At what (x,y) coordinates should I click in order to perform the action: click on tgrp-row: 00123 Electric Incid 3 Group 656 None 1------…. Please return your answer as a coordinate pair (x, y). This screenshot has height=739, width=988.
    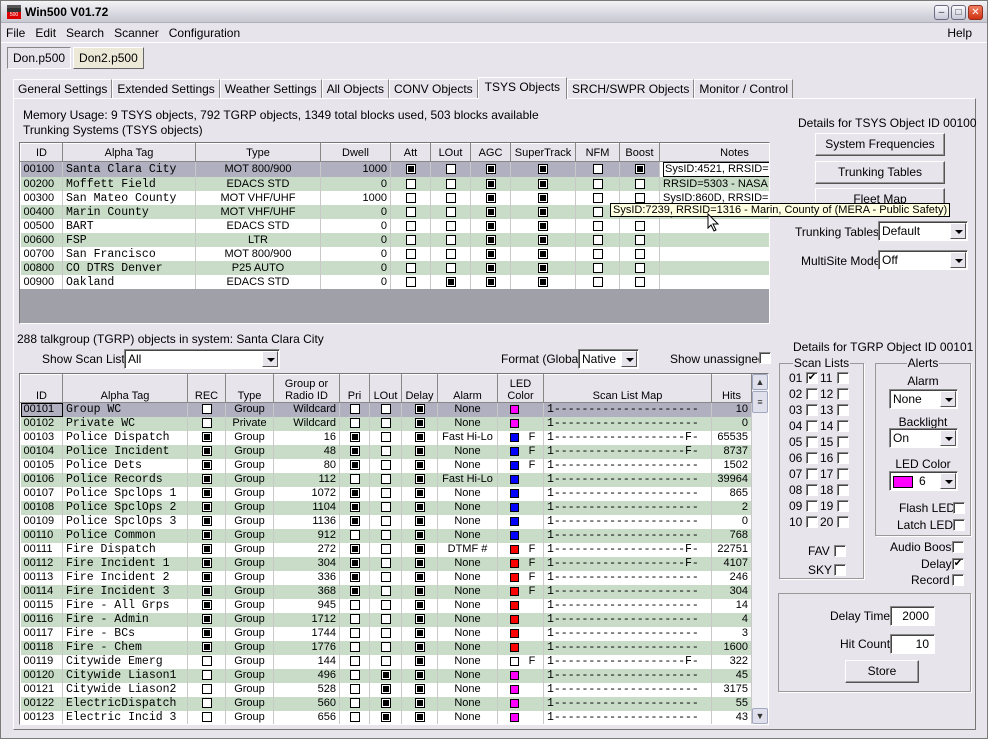
    Looking at the image, I should click on (386, 717).